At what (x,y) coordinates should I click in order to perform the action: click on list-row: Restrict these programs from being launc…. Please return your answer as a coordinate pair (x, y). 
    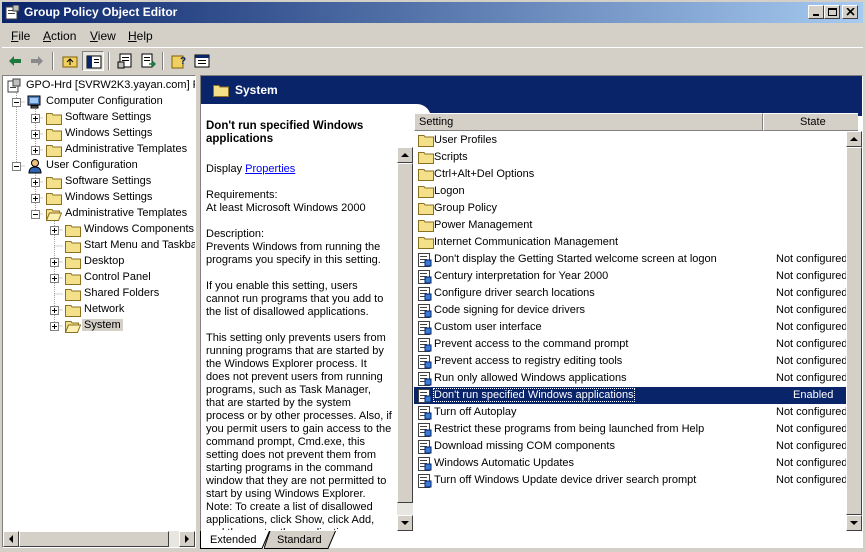
    Looking at the image, I should click on (636, 429).